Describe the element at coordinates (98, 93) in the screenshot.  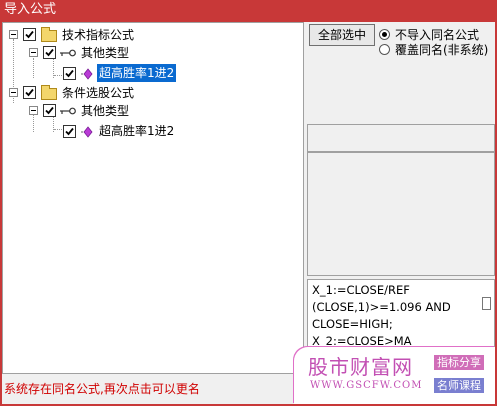
I see `tree-node-label: 条件选股公式` at that location.